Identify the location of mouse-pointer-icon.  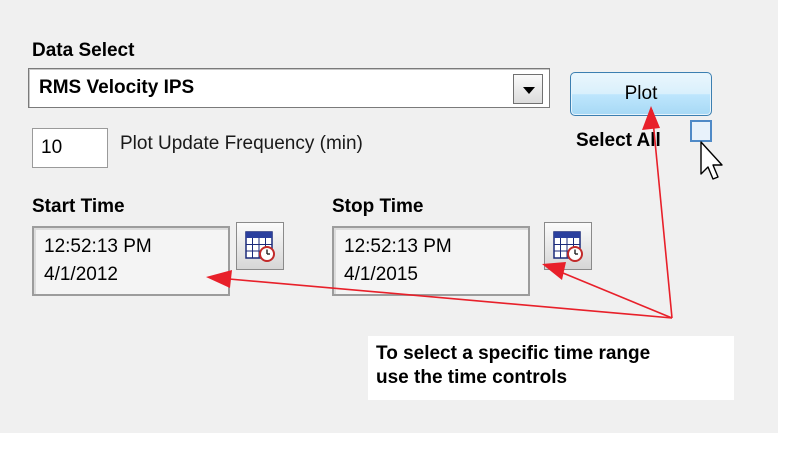
(711, 160).